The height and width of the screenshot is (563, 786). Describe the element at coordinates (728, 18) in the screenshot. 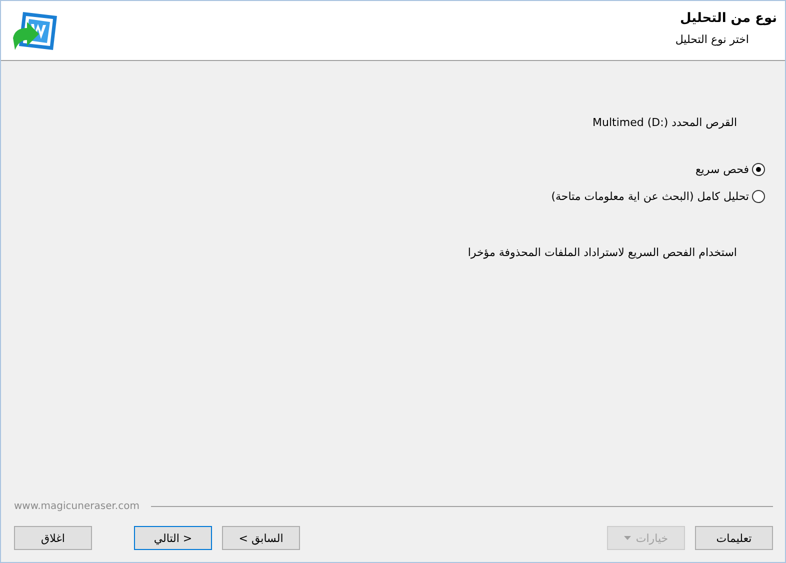

I see `page-title: نوع من التحليل` at that location.